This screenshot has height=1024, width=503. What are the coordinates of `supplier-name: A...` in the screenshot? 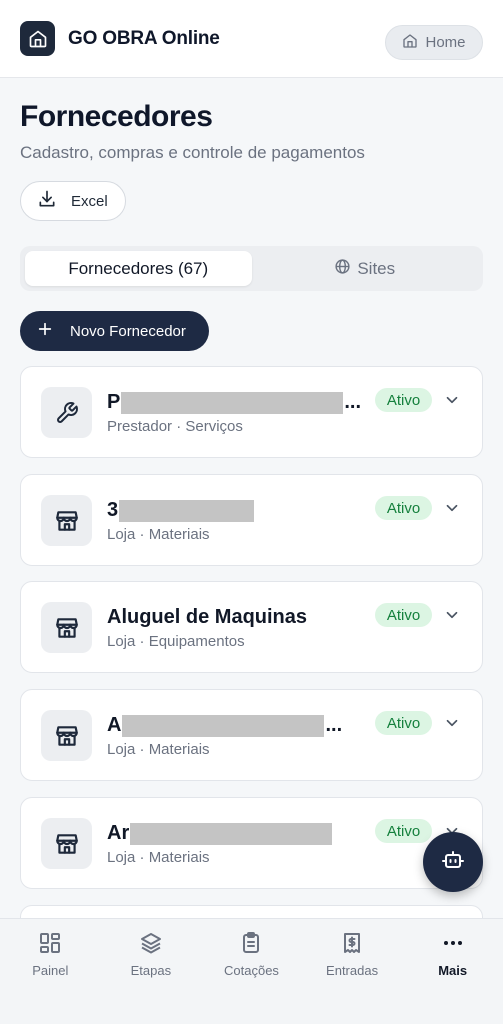 It's located at (225, 725).